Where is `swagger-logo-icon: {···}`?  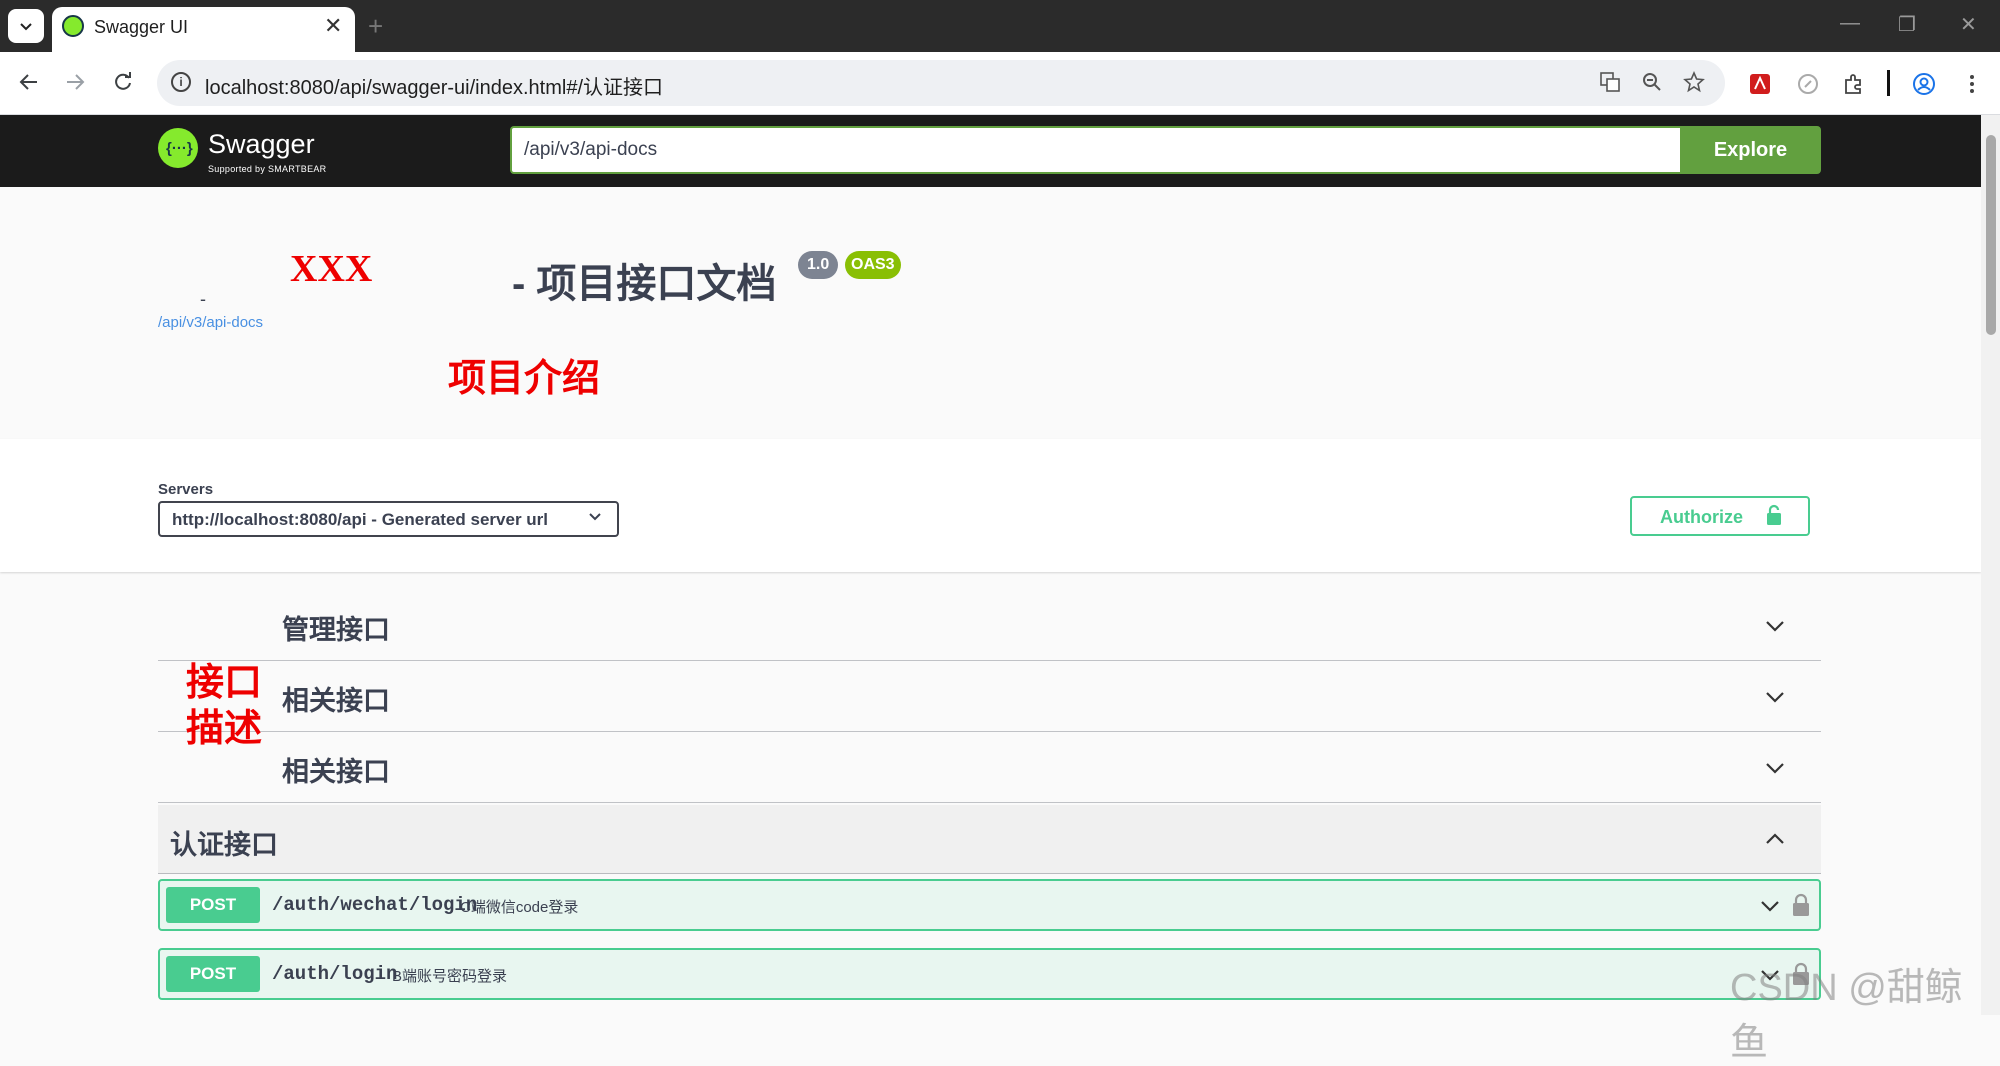
swagger-logo-icon: {···} is located at coordinates (178, 148).